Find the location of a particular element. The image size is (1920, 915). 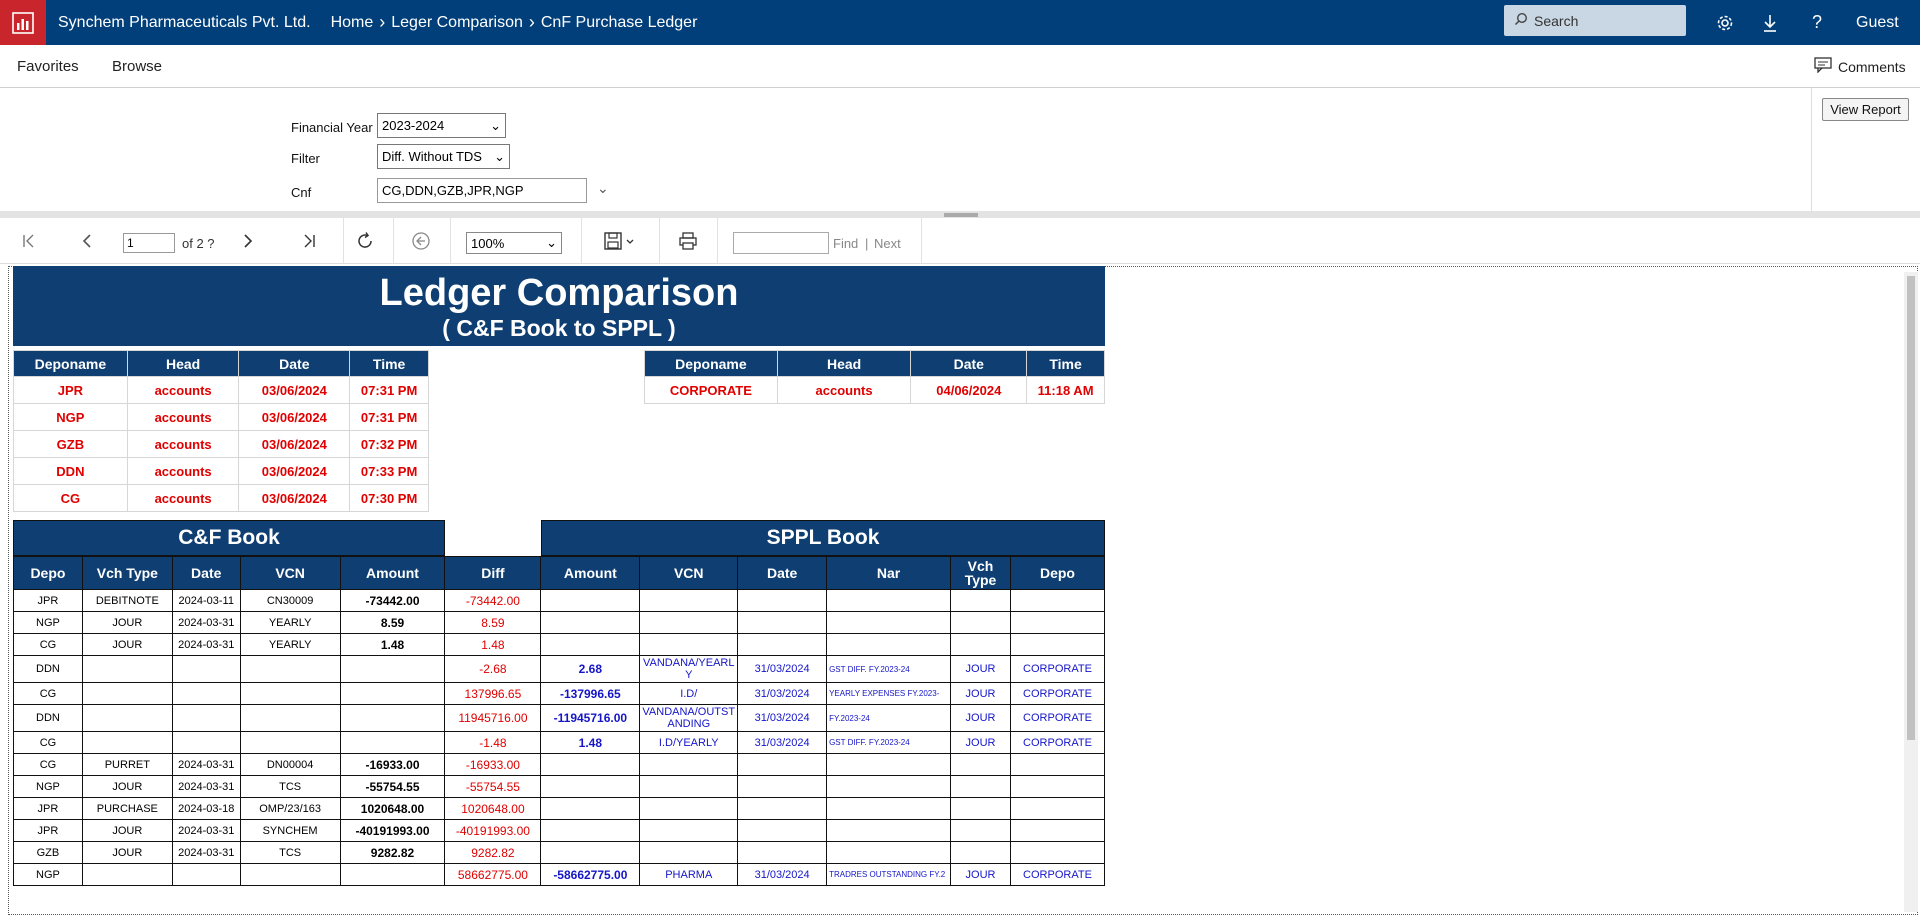

cell-date is located at coordinates (206, 718).